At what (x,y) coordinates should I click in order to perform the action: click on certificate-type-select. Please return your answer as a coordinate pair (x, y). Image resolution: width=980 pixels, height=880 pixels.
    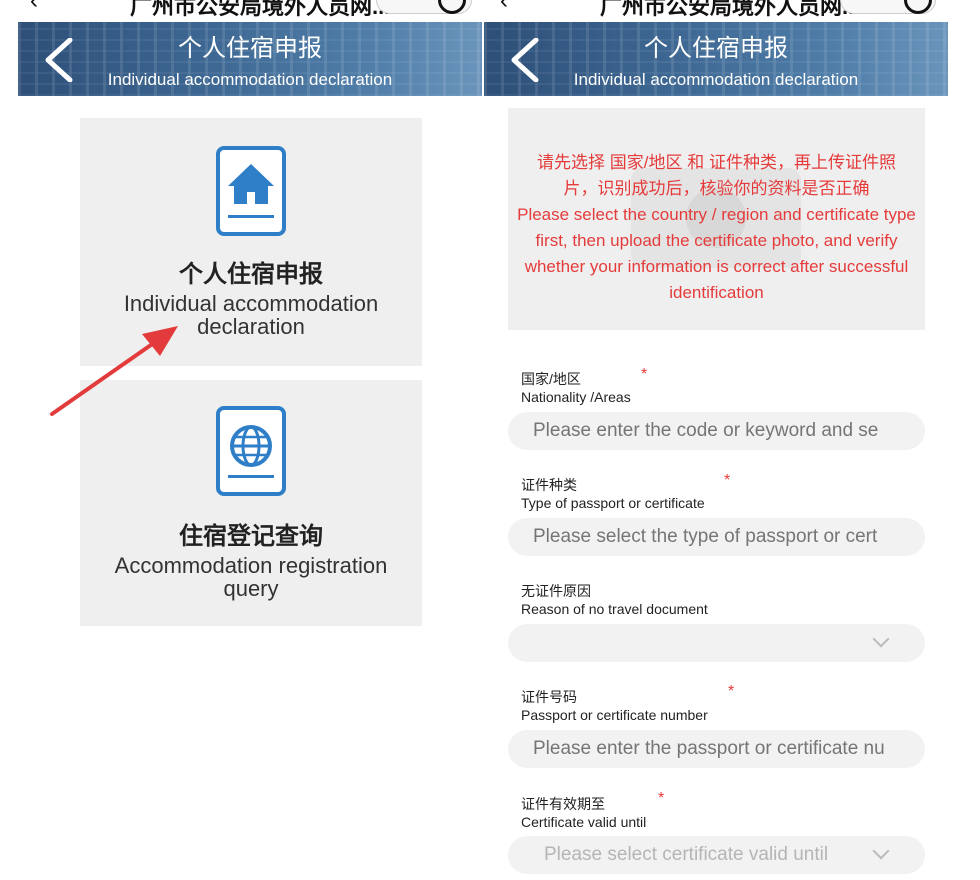
    Looking at the image, I should click on (716, 537).